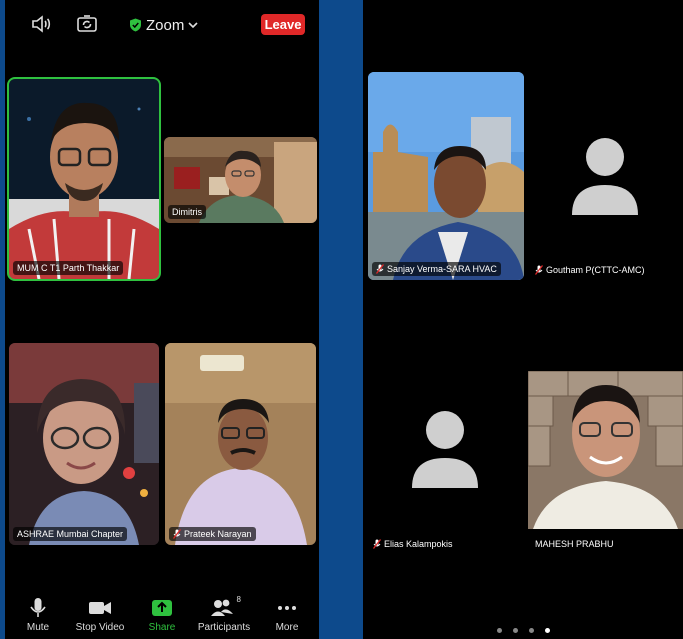 The height and width of the screenshot is (639, 683). Describe the element at coordinates (68, 268) in the screenshot. I see `participant-name-label: MUM C T1 Parth Thakkar` at that location.